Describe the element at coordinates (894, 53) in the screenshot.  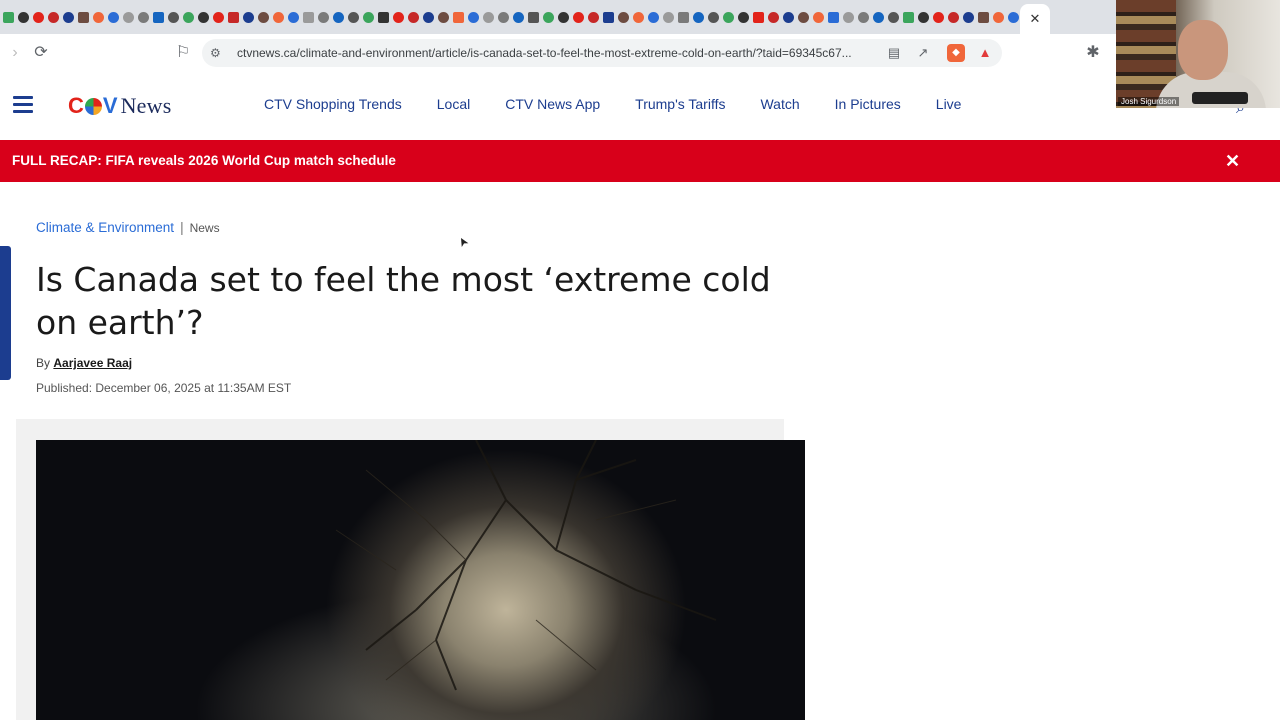
I see `reader-mode-icon: ▤` at that location.